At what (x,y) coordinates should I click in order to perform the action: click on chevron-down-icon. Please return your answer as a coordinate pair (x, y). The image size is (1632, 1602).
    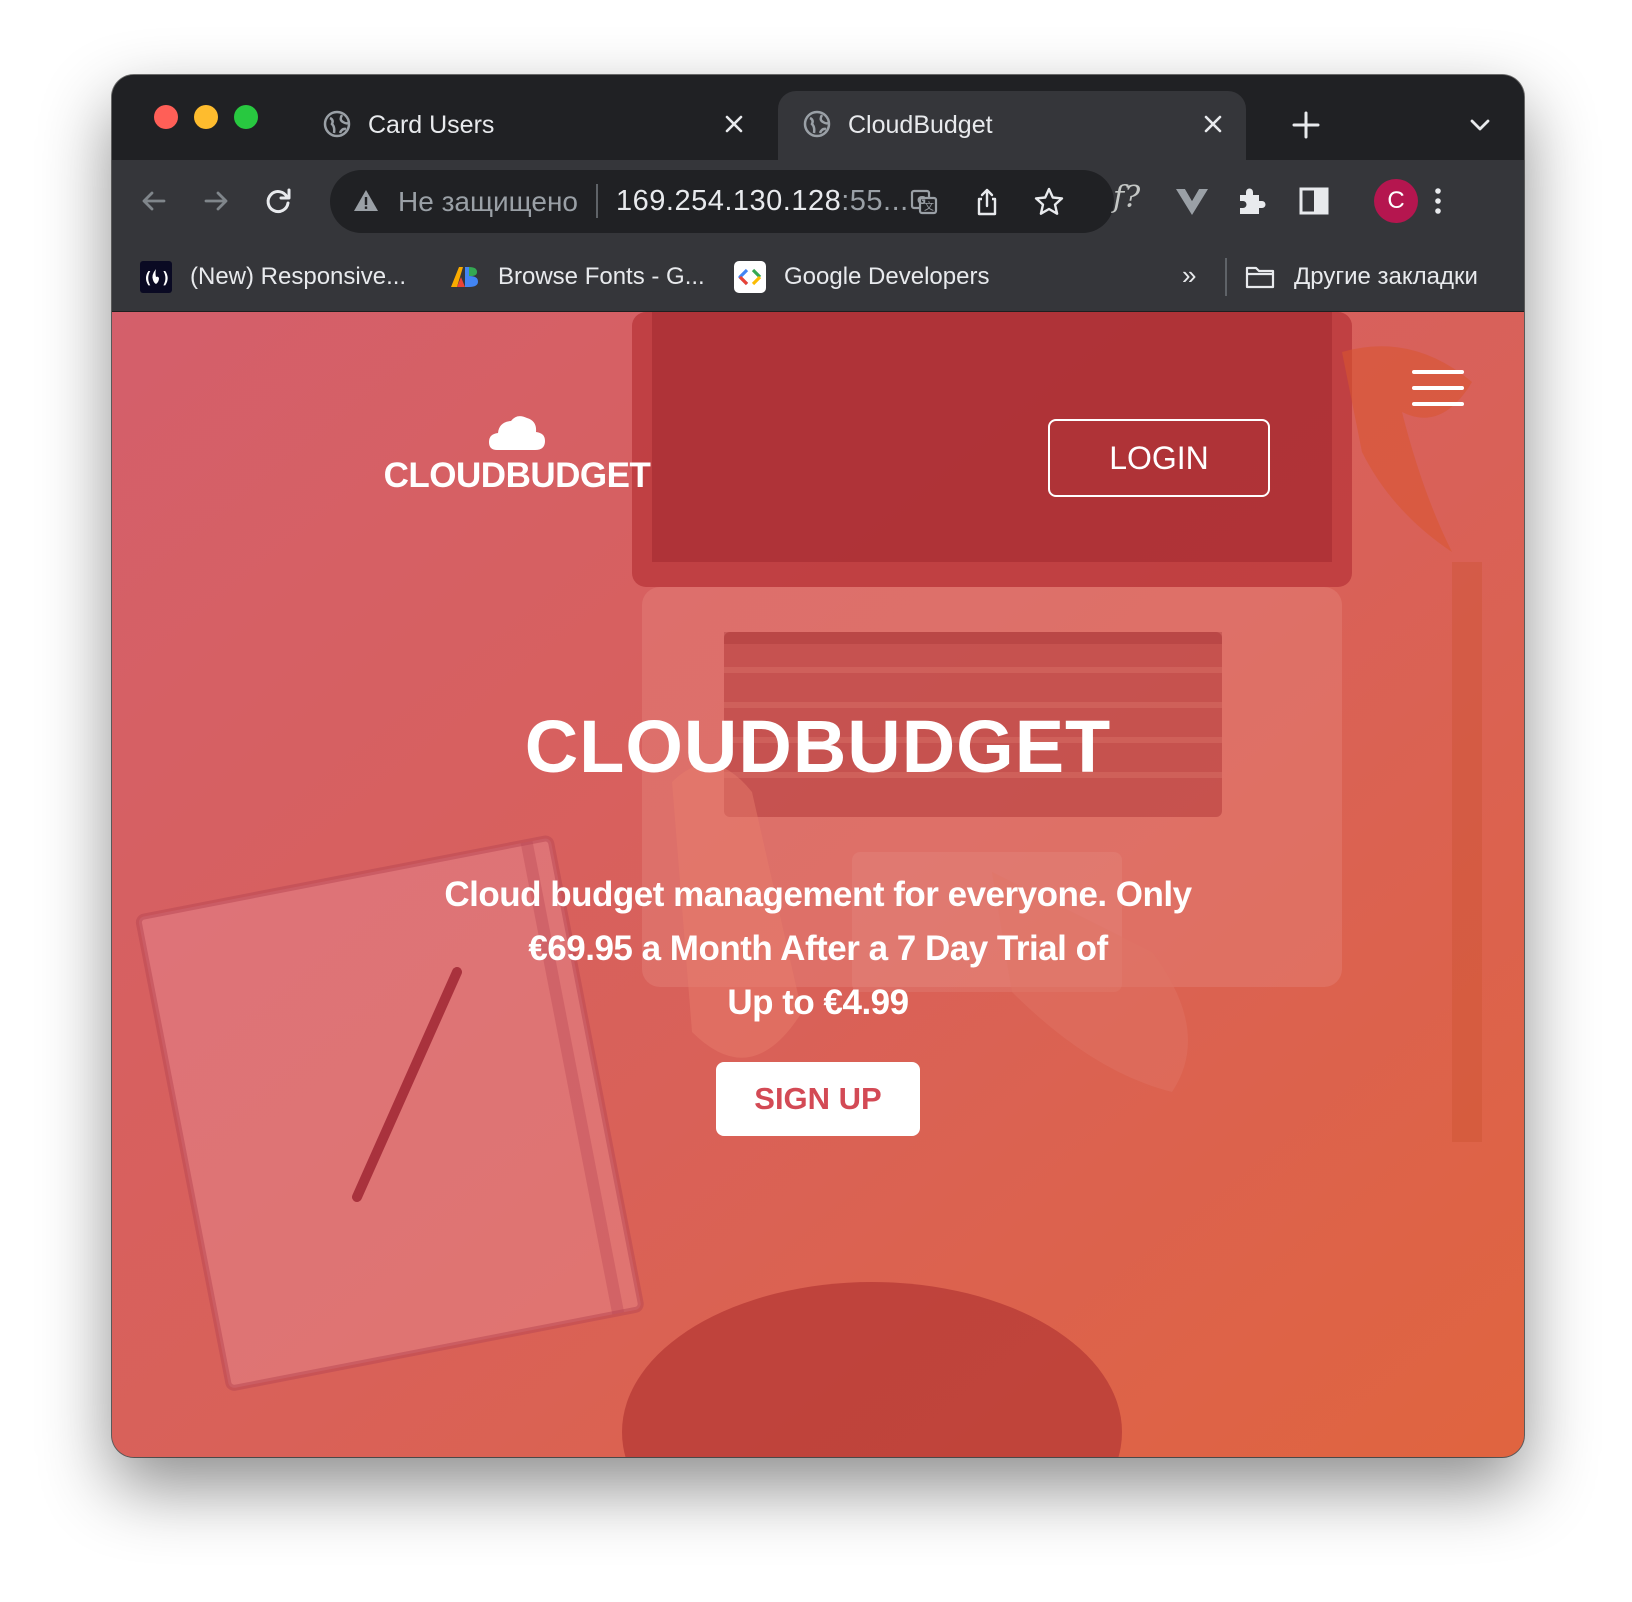
    Looking at the image, I should click on (1480, 125).